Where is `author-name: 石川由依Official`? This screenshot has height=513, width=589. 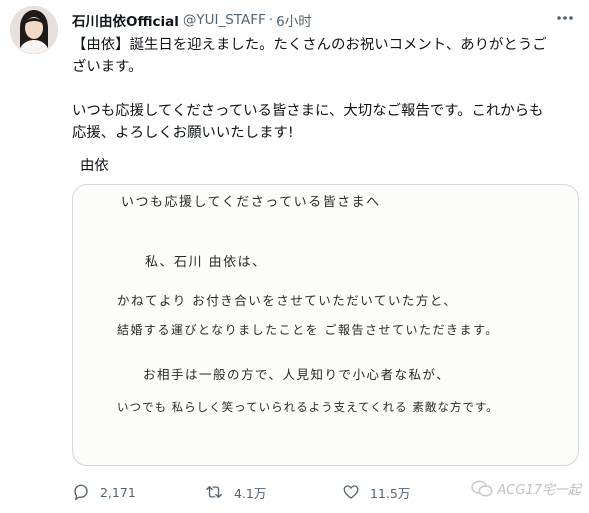 author-name: 石川由依Official is located at coordinates (125, 20).